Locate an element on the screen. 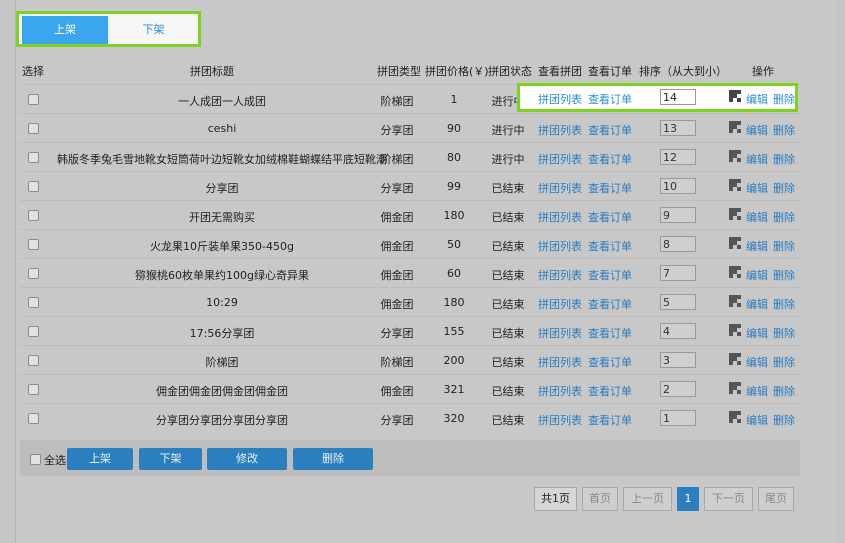 Image resolution: width=845 pixels, height=543 pixels. batch-on-shelf-button: 上架 is located at coordinates (100, 459).